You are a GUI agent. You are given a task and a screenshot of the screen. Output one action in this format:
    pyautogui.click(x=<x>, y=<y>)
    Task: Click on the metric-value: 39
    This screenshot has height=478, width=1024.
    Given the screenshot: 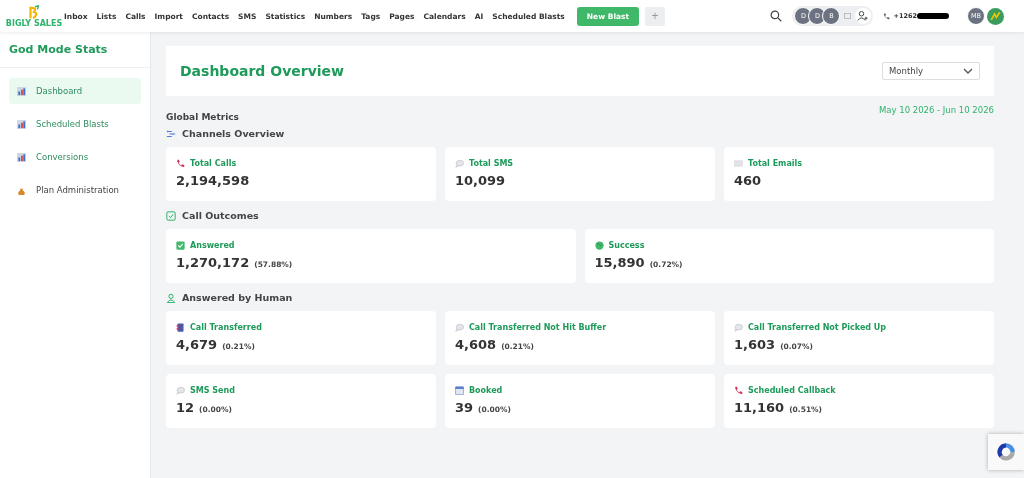 What is the action you would take?
    pyautogui.click(x=464, y=407)
    